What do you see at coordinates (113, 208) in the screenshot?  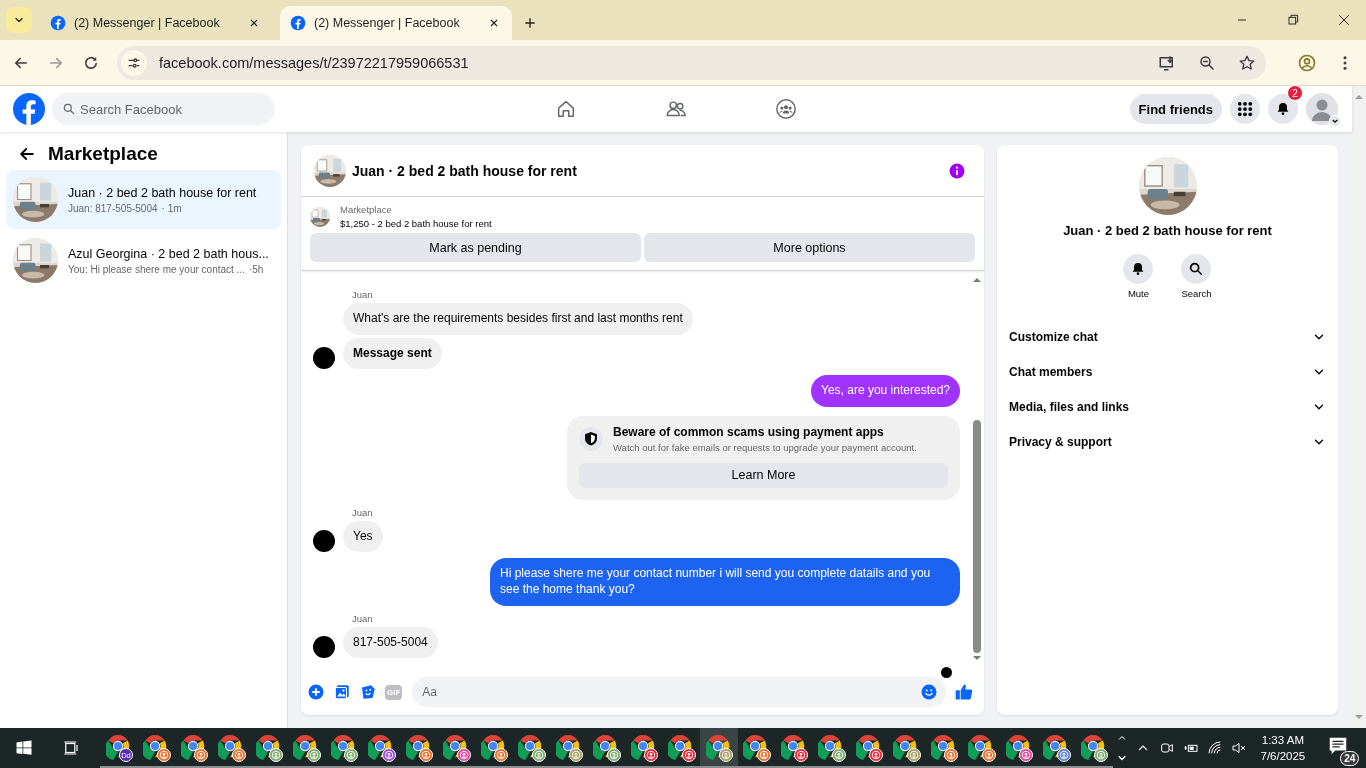 I see `message-preview: Juan: 817-505-5004` at bounding box center [113, 208].